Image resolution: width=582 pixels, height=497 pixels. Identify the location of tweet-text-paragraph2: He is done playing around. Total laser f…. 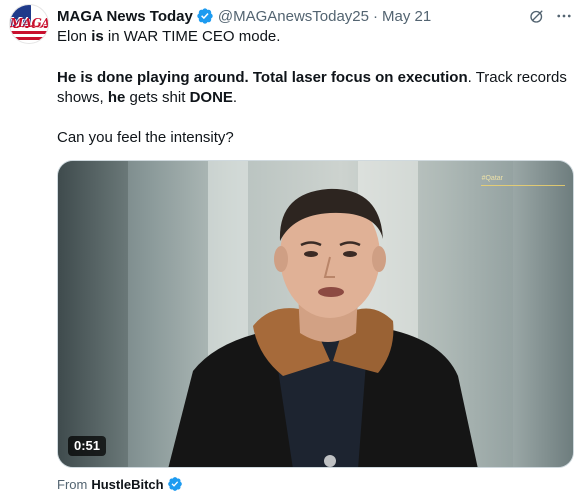
(312, 87).